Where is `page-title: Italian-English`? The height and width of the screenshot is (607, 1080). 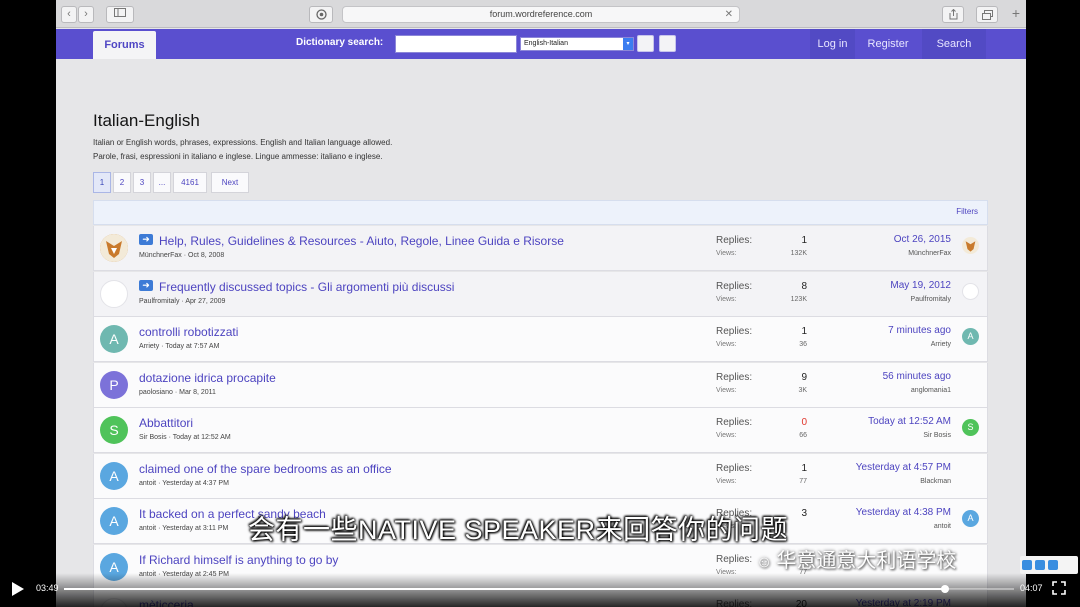 page-title: Italian-English is located at coordinates (146, 120).